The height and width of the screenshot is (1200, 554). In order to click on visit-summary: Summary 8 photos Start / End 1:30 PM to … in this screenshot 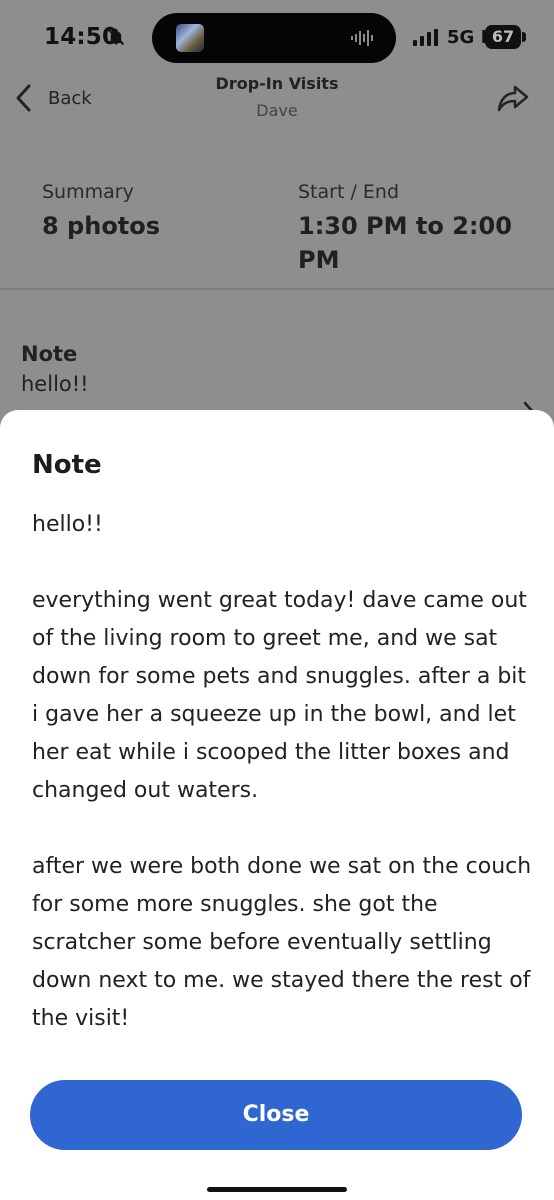, I will do `click(277, 217)`.